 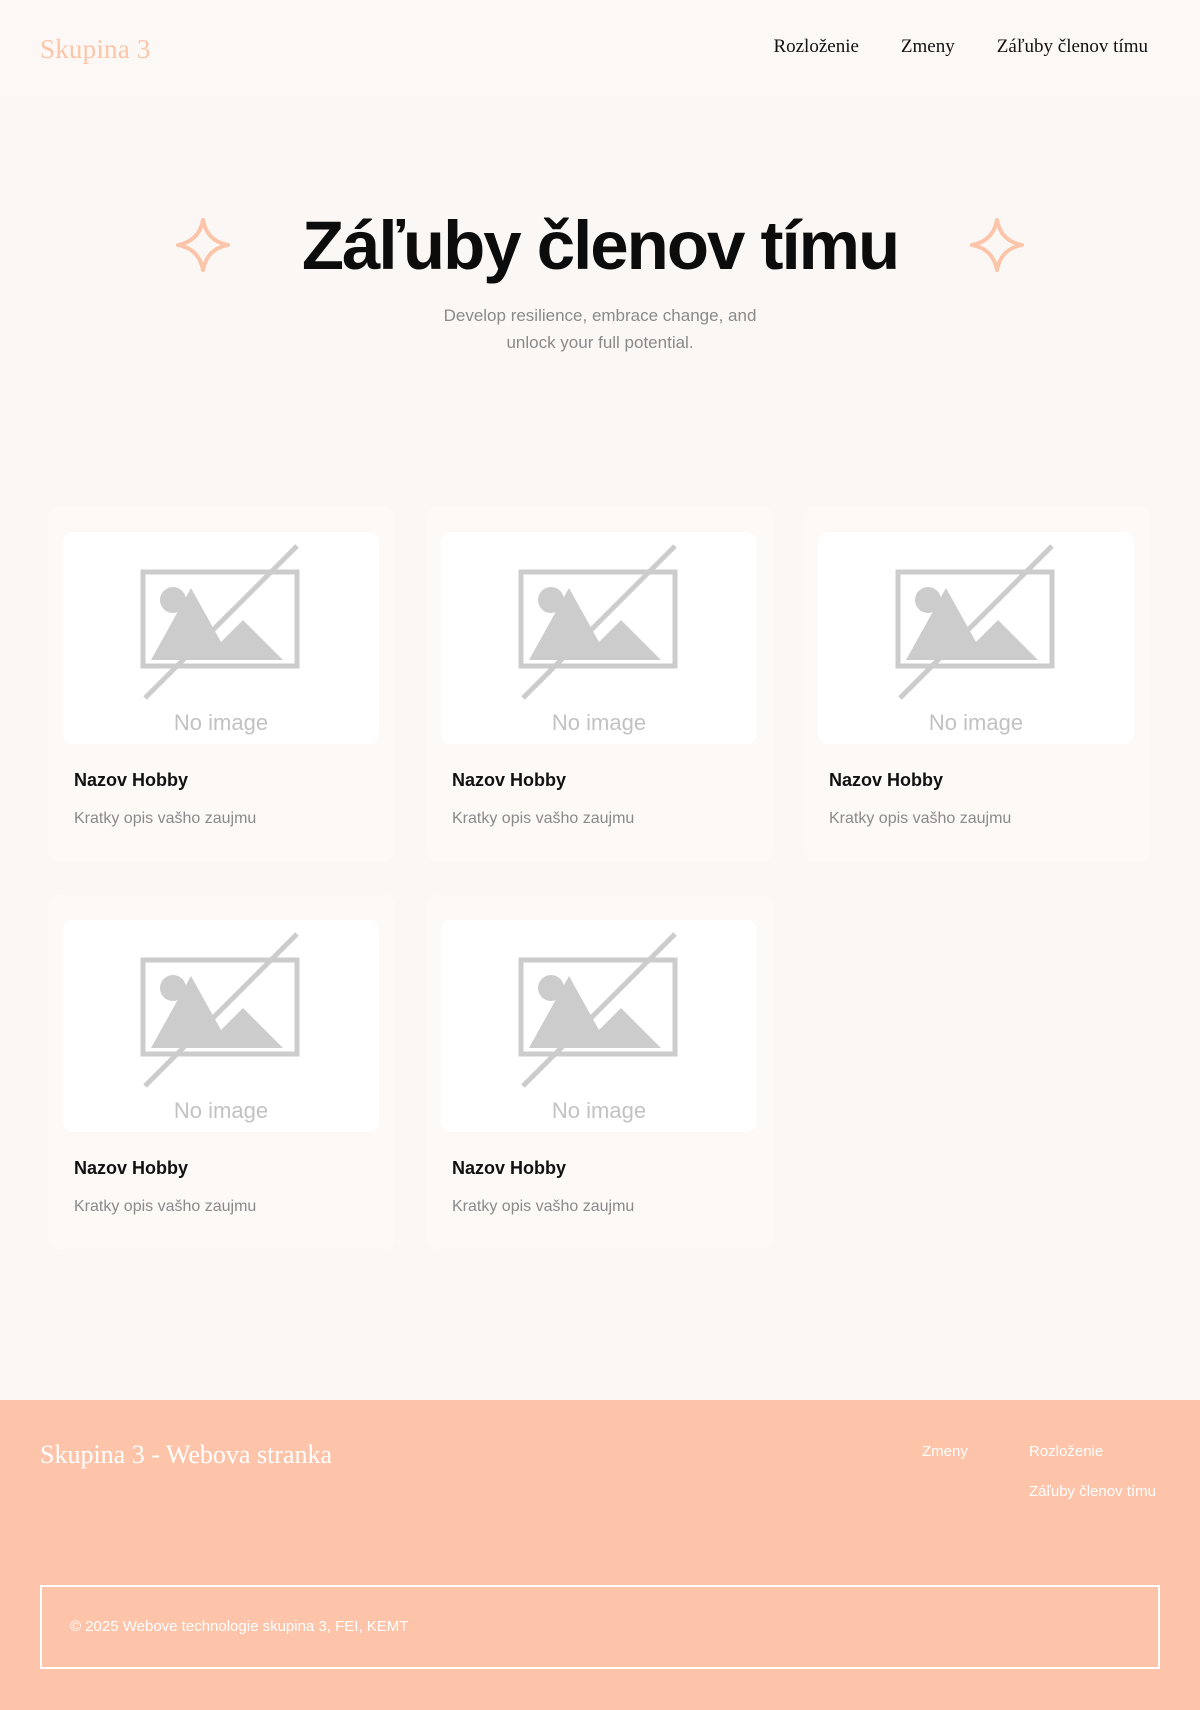 What do you see at coordinates (600, 315) in the screenshot?
I see `subtitle-line-1: Develop resilience, embrace change, and` at bounding box center [600, 315].